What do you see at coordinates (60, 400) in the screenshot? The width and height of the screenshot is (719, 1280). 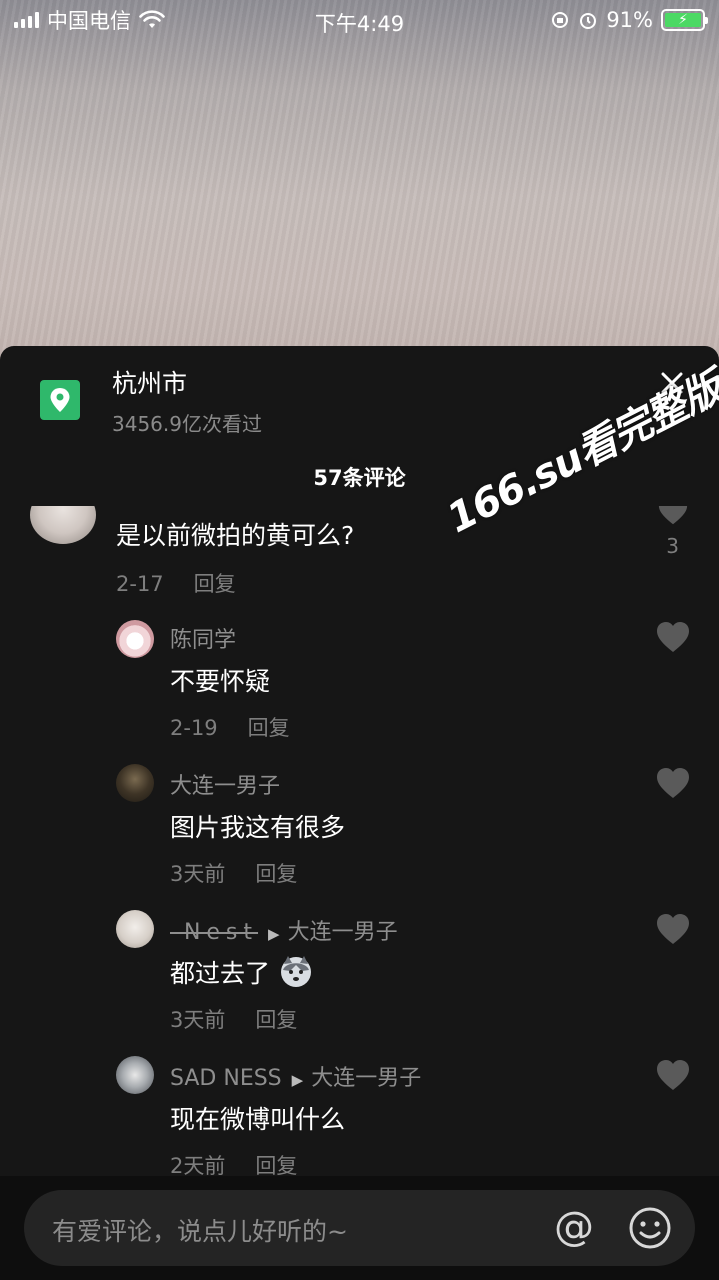 I see `location-pin-icon` at bounding box center [60, 400].